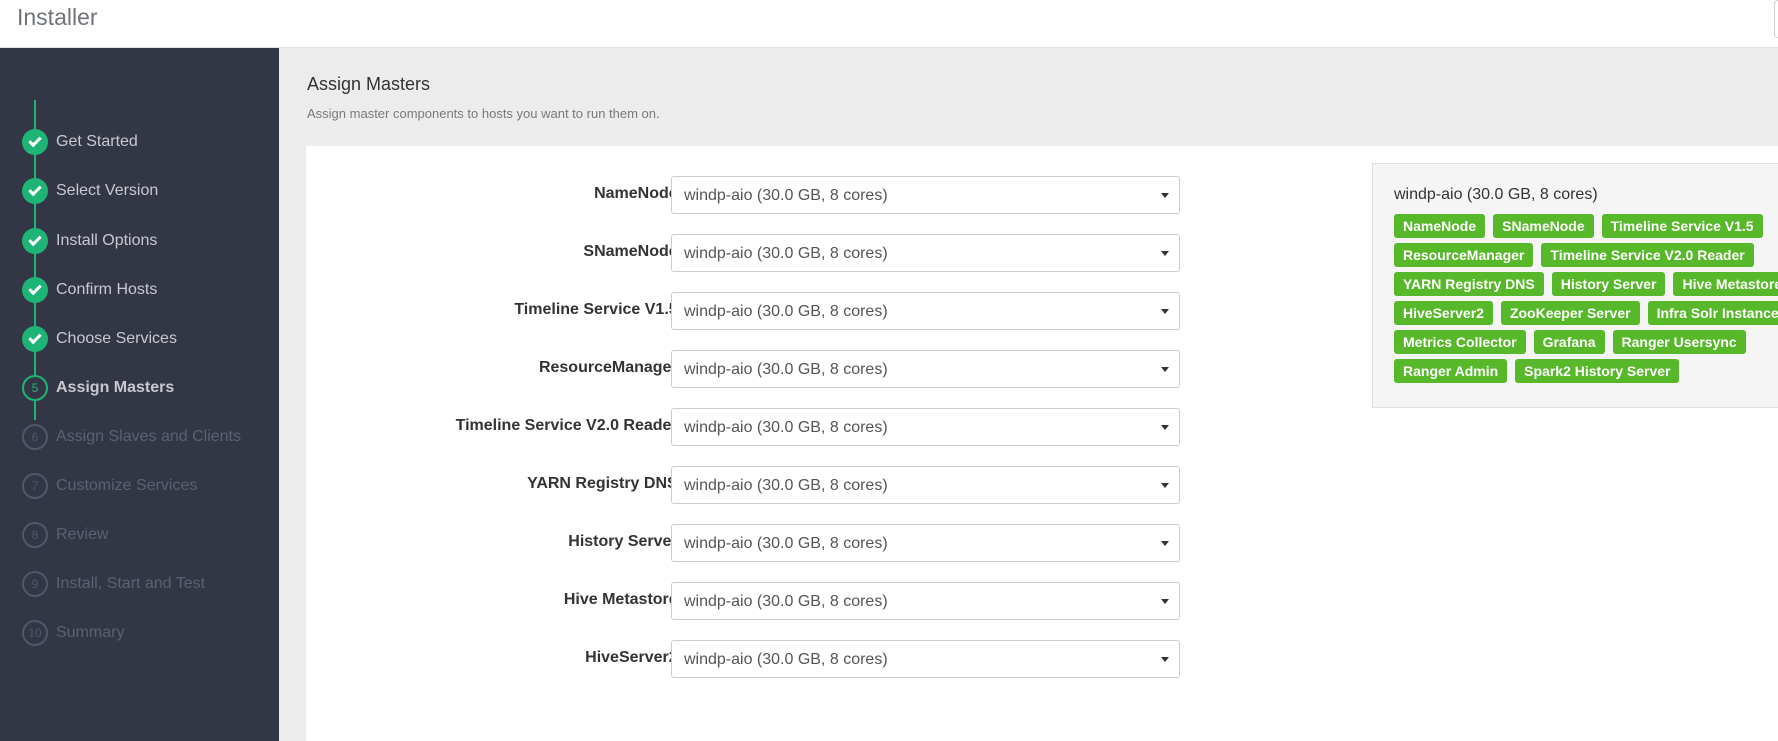 Image resolution: width=1778 pixels, height=741 pixels. Describe the element at coordinates (1543, 226) in the screenshot. I see `component-tag: SNameNode` at that location.